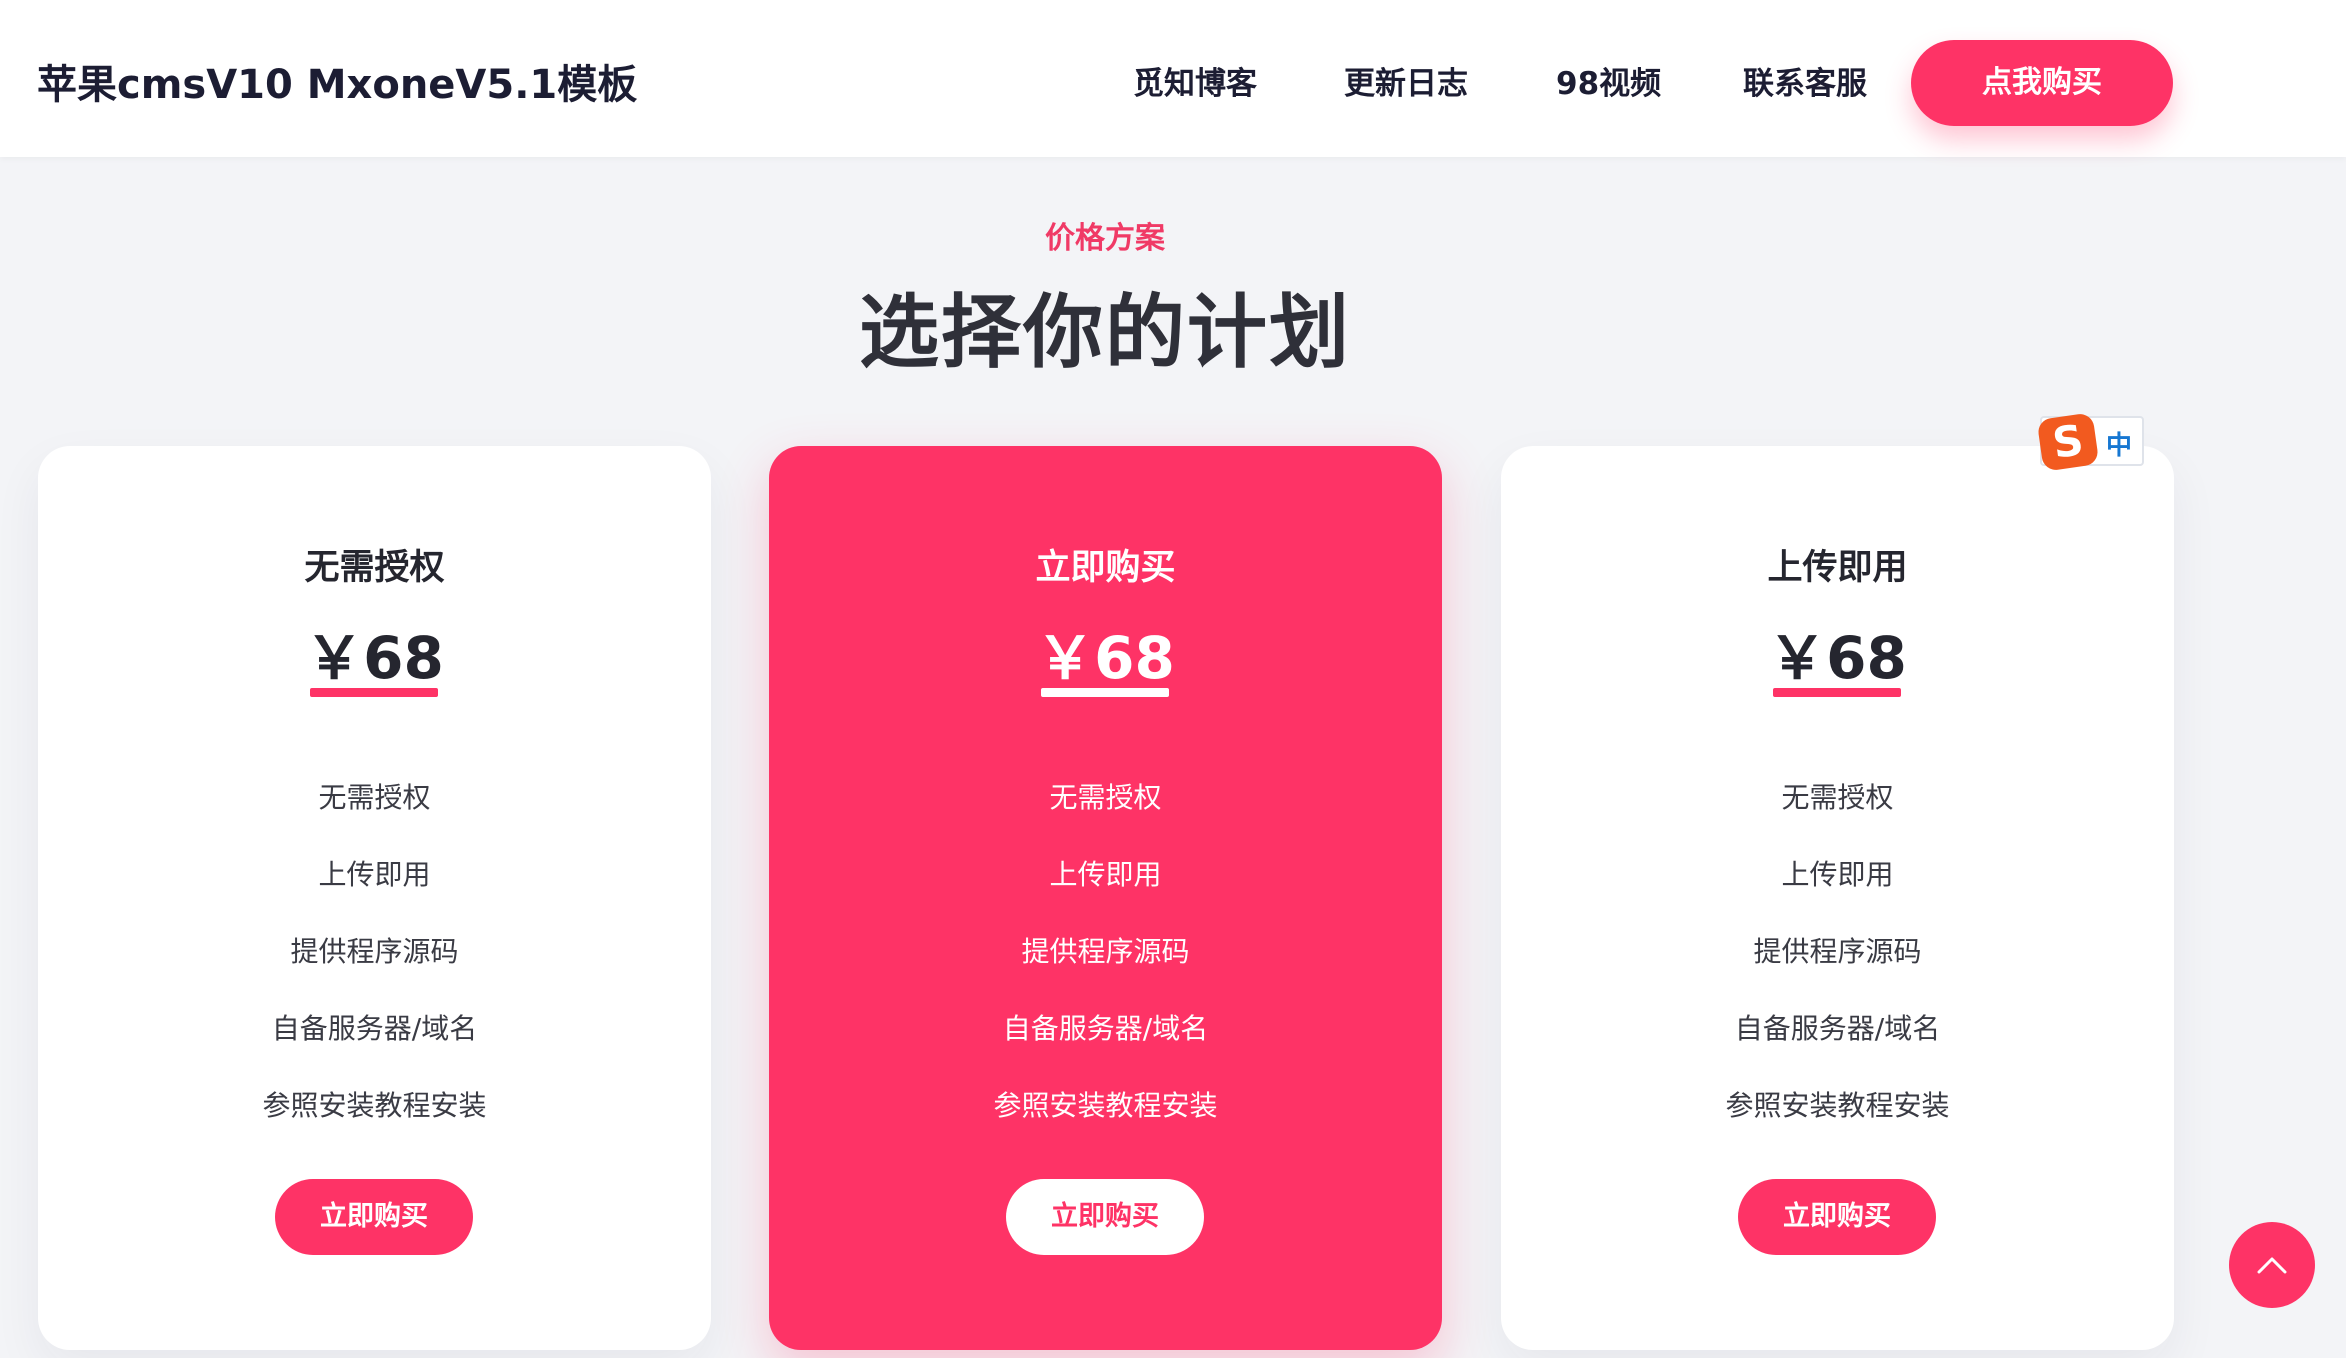 This screenshot has width=2346, height=1358. I want to click on header-buy-button: 点我购买, so click(2042, 83).